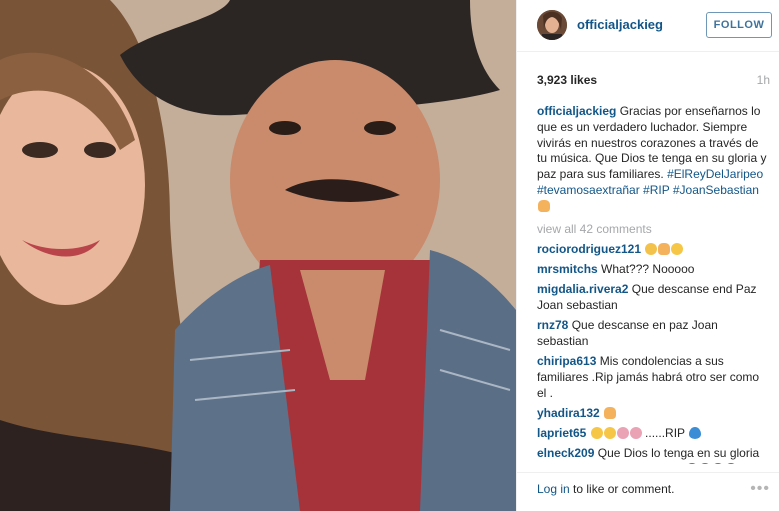 This screenshot has width=779, height=511. Describe the element at coordinates (653, 229) in the screenshot. I see `view-all-comments-link: view all 42 comments` at that location.